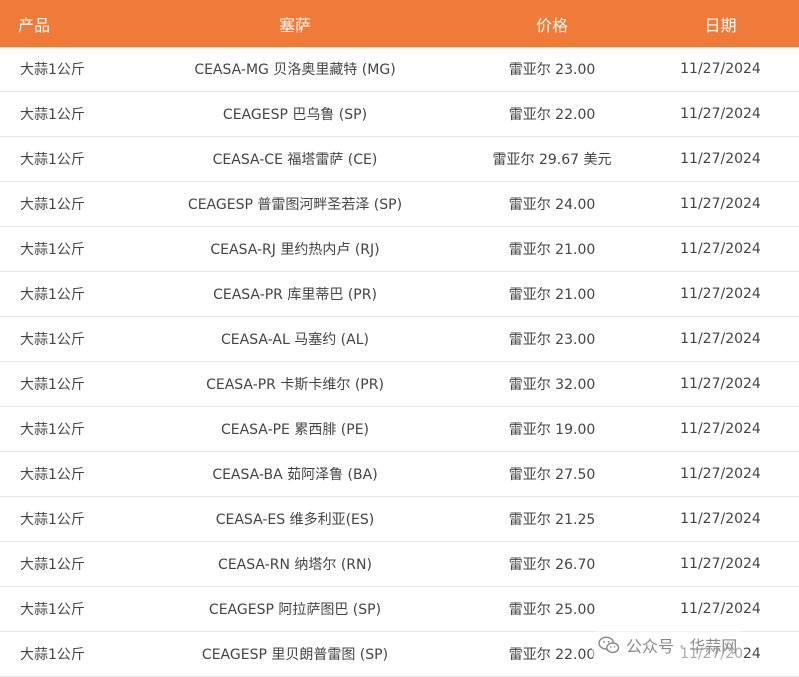 This screenshot has width=799, height=677. Describe the element at coordinates (552, 24) in the screenshot. I see `header-price: 价格` at that location.